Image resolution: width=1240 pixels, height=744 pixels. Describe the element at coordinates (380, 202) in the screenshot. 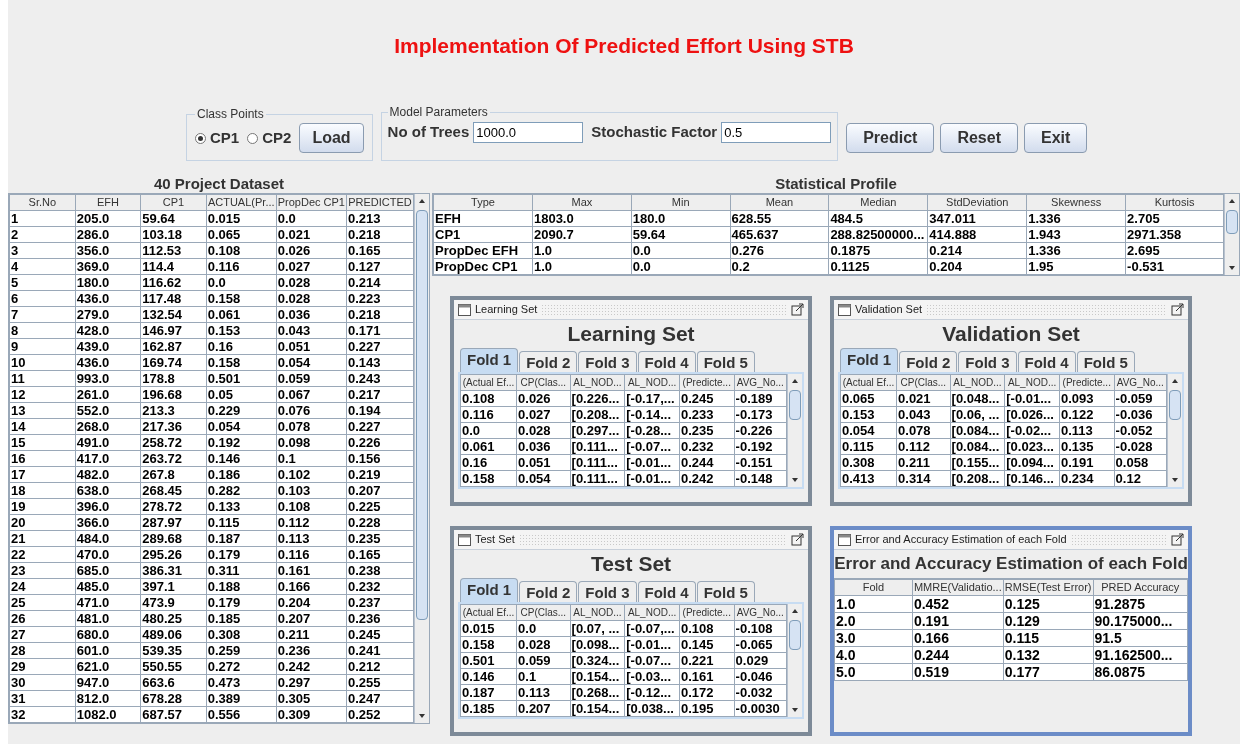

I see `column-header: PREDICTED` at that location.